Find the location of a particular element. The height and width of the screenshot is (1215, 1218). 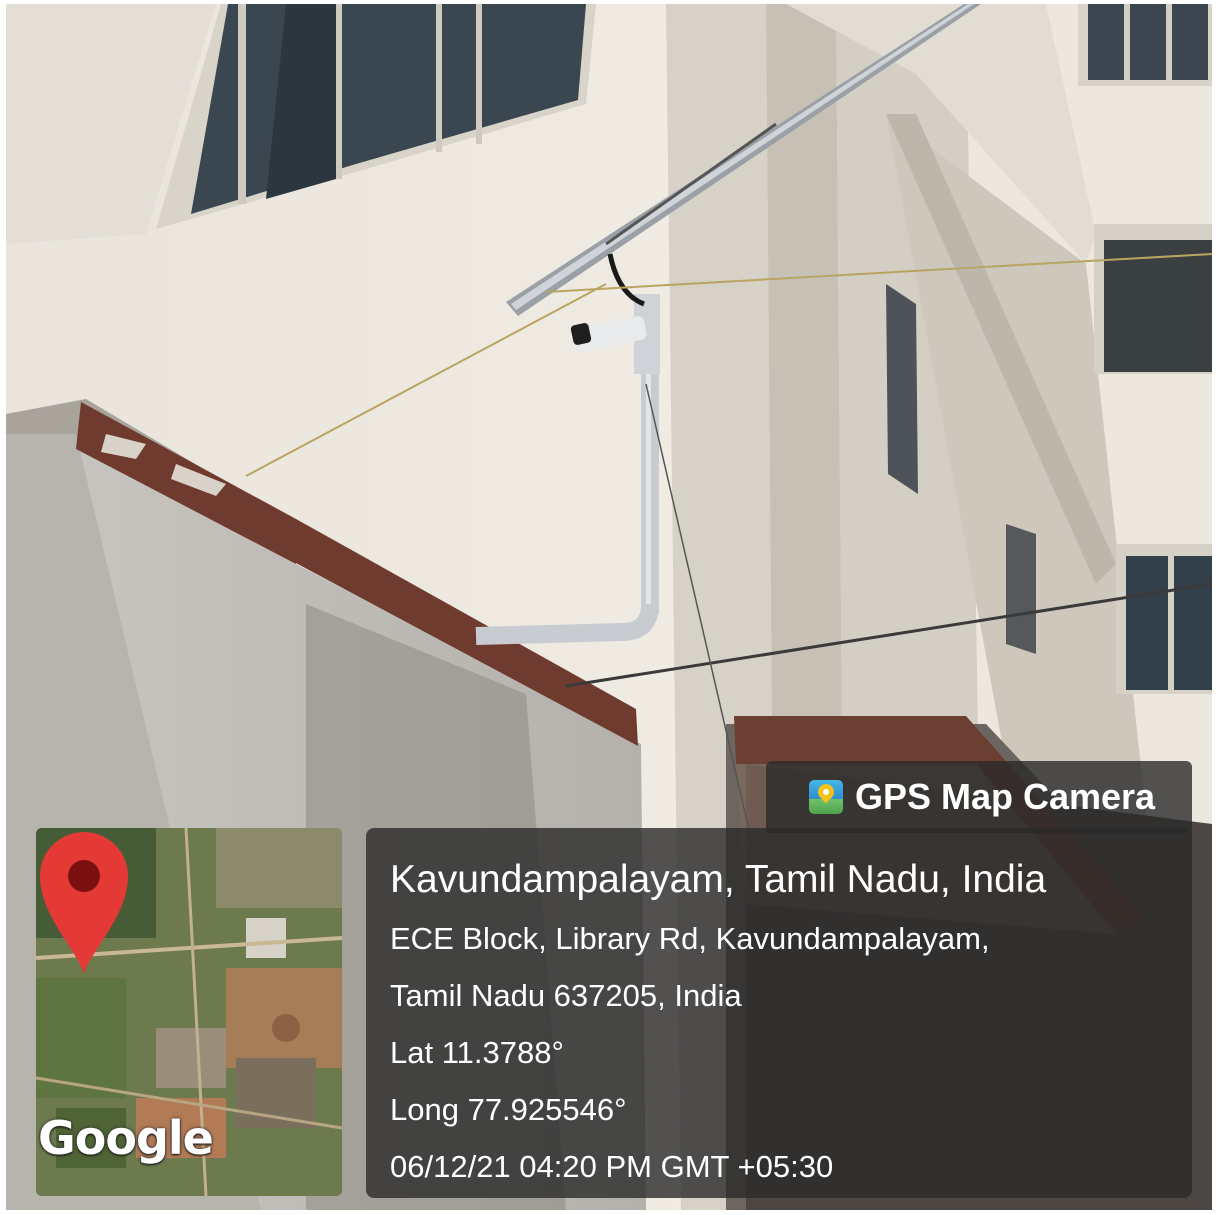

address-line-1: ECE Block, Library Rd, Kavundampalayam, is located at coordinates (690, 938).